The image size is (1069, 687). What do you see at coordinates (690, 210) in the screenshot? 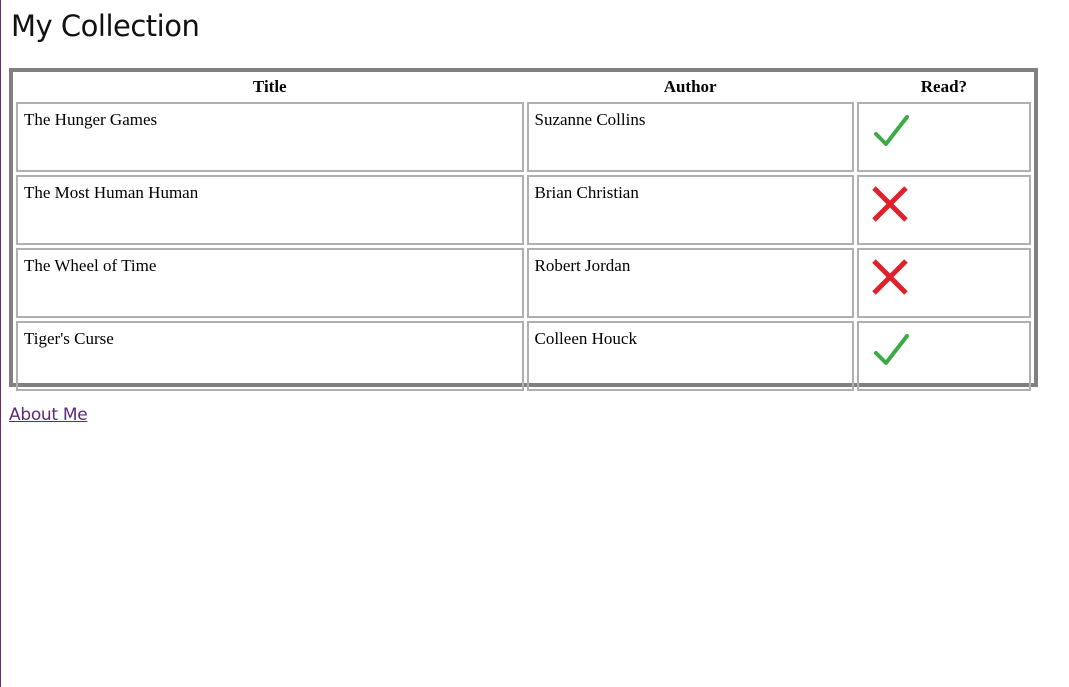
I see `author-cell: Brian Christian` at bounding box center [690, 210].